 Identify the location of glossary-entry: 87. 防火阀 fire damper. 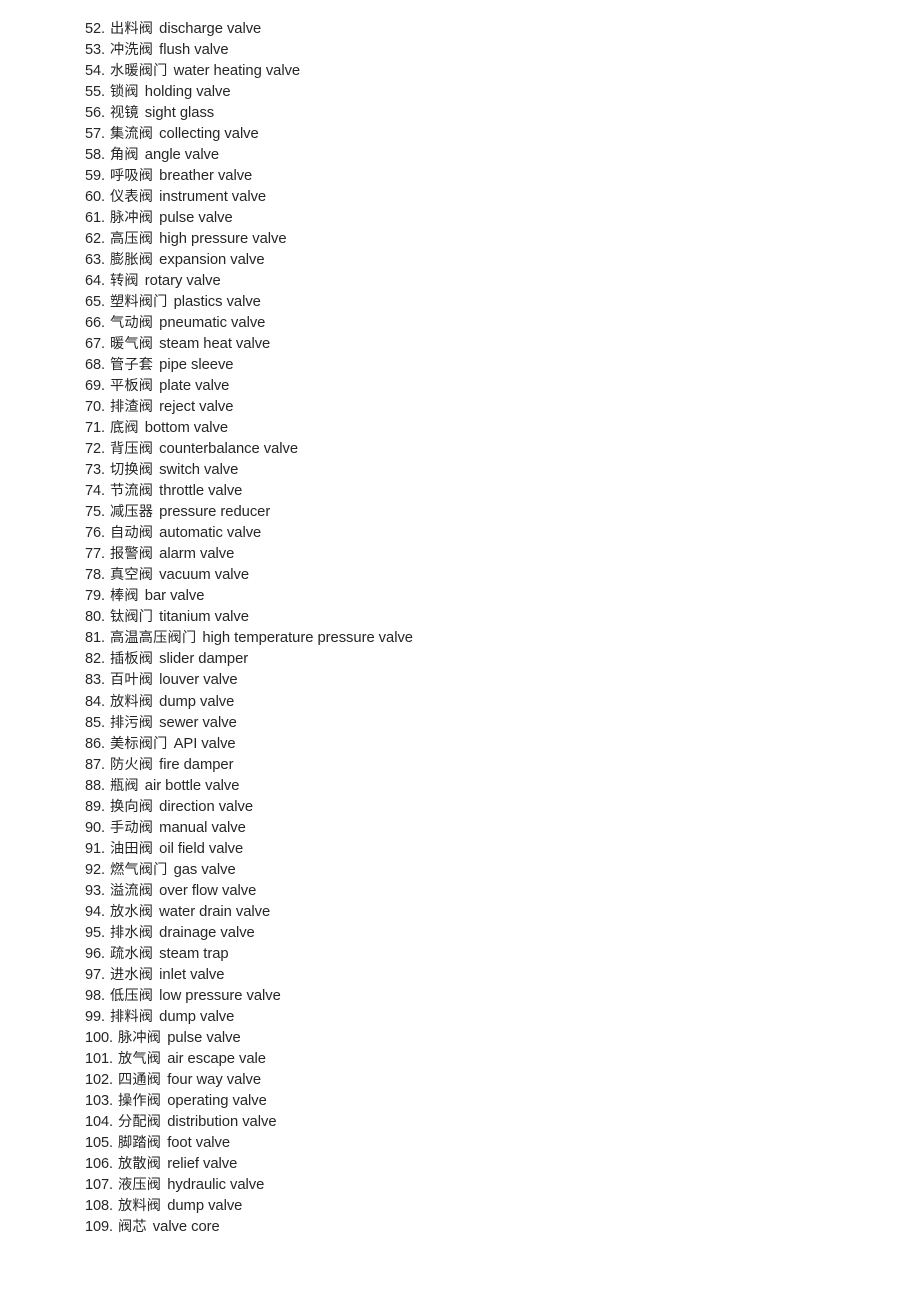
(502, 765).